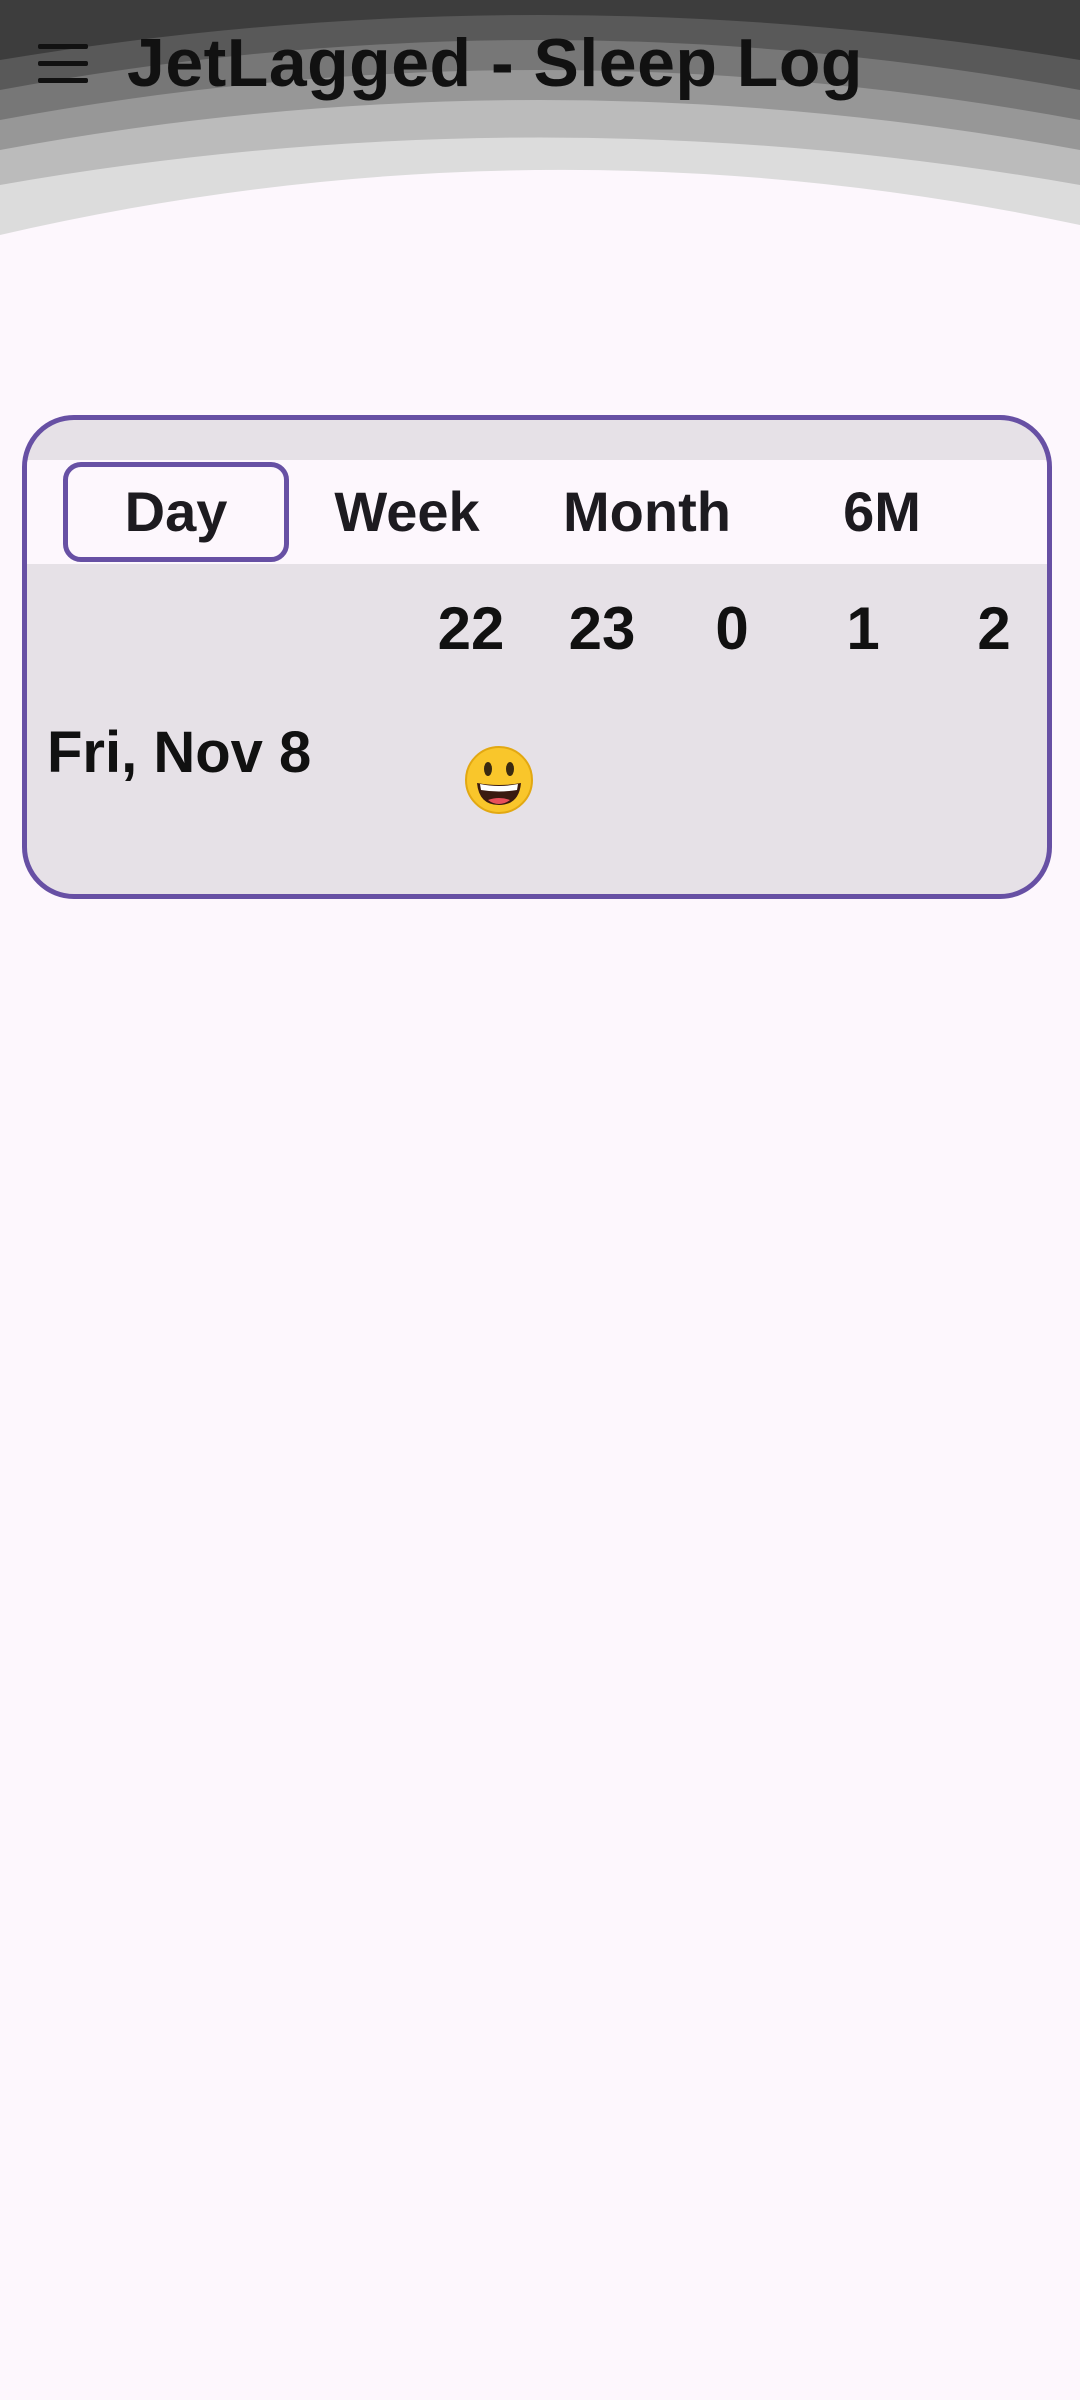 This screenshot has width=1080, height=2400. Describe the element at coordinates (176, 512) in the screenshot. I see `tab-day: Day` at that location.